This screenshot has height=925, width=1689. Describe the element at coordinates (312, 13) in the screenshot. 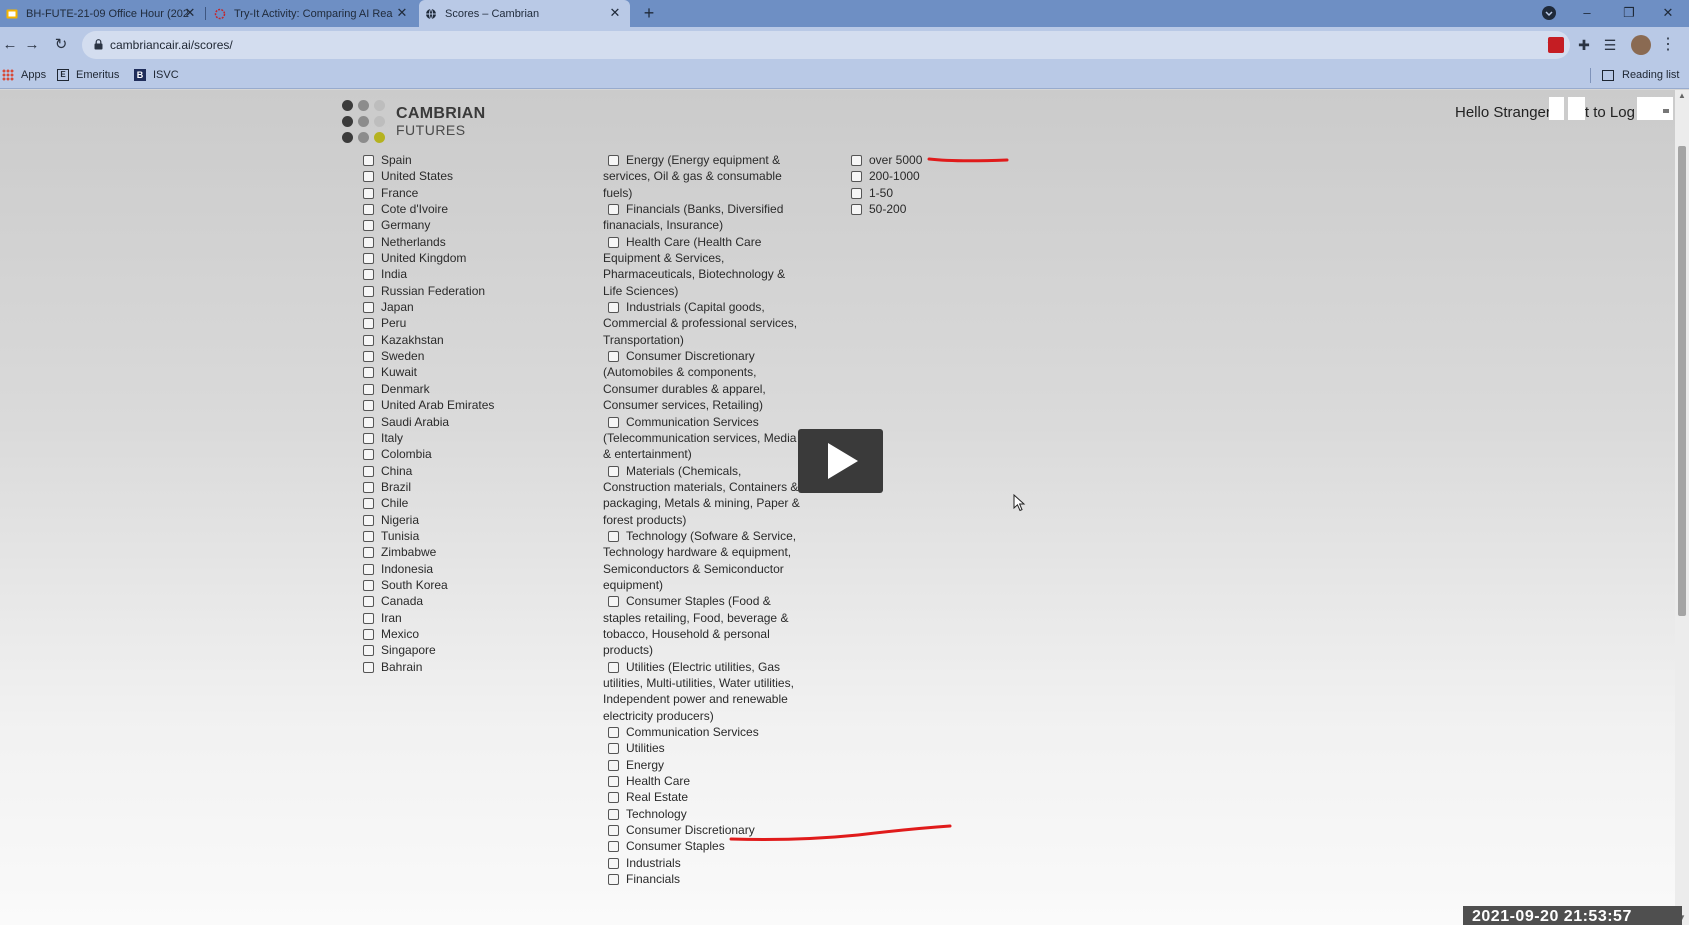

I see `tab-try-it-activity: Try-It Activity: Comparing AI Rea ✕` at that location.